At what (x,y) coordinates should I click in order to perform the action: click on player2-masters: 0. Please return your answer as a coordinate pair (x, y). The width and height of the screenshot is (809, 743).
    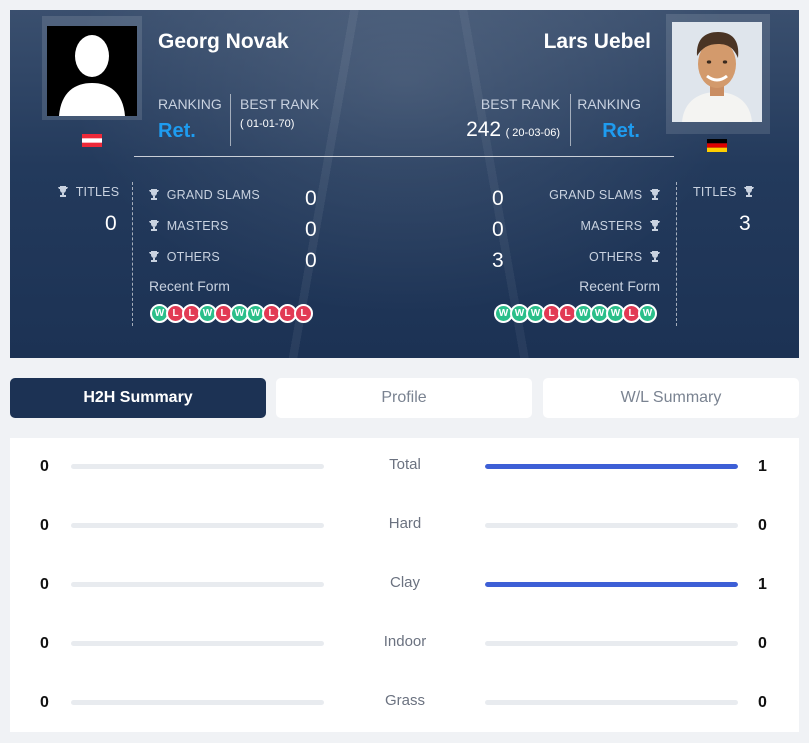
    Looking at the image, I should click on (498, 229).